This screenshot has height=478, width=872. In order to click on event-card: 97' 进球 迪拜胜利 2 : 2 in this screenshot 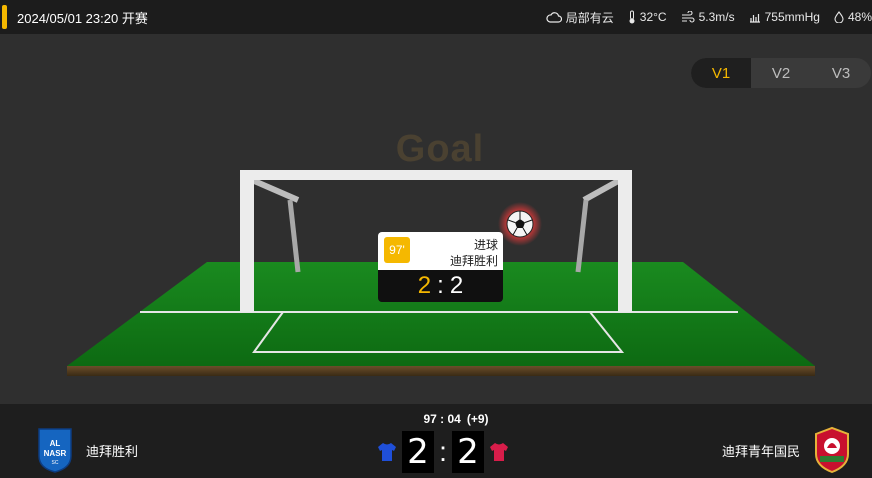, I will do `click(440, 267)`.